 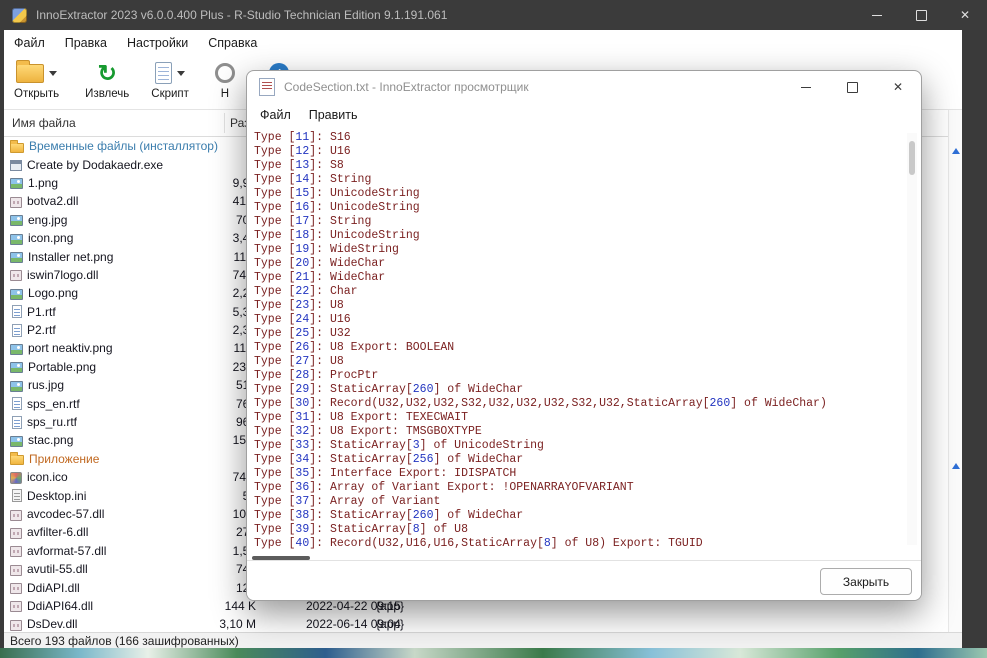 What do you see at coordinates (36, 80) in the screenshot?
I see `open-button: Открыть` at bounding box center [36, 80].